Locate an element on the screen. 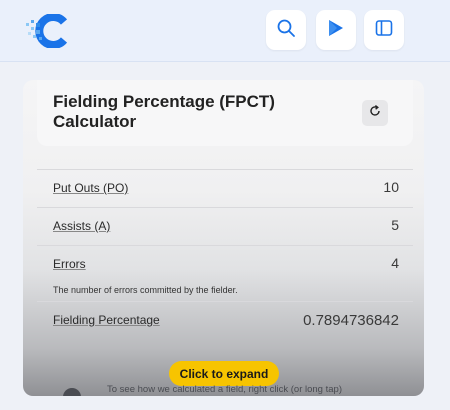 The width and height of the screenshot is (450, 410). fielding-percentage-label: Fielding Percentage is located at coordinates (106, 320).